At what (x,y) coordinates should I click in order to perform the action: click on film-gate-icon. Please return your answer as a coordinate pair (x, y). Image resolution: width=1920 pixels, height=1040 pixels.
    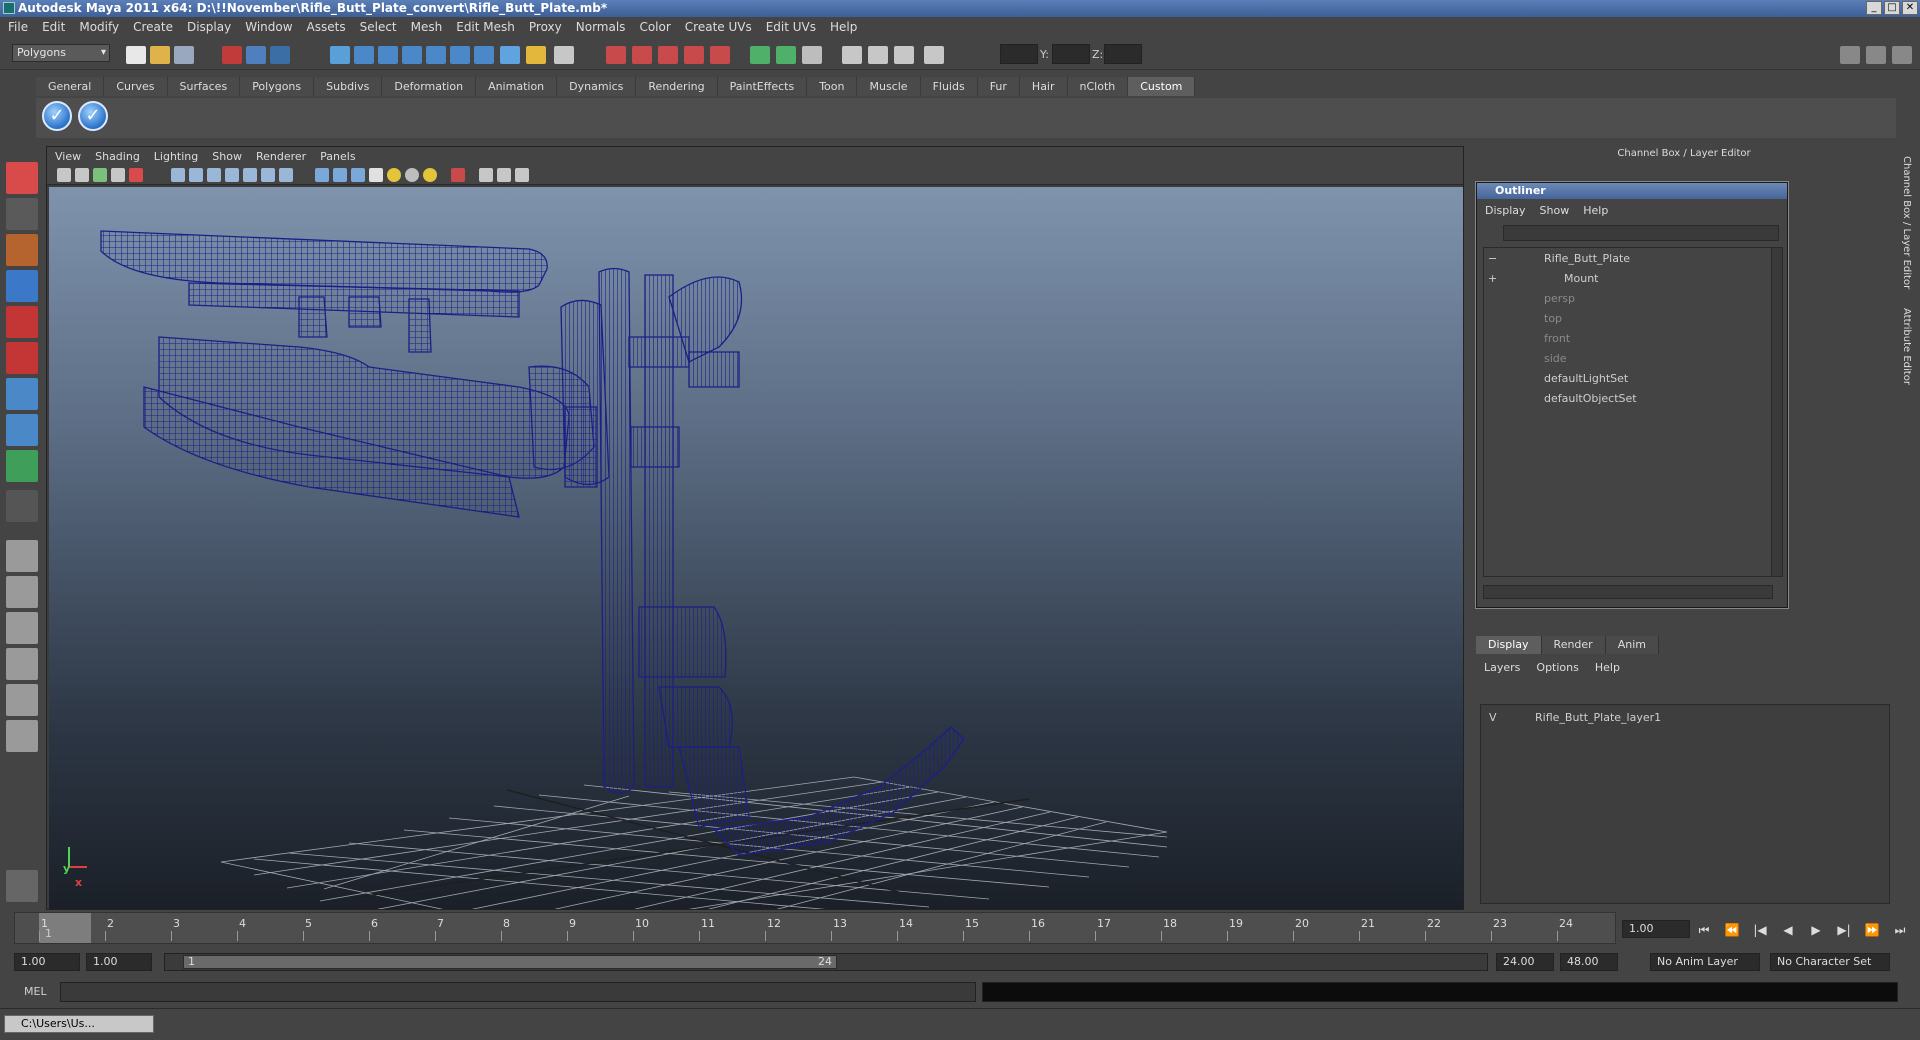
    Looking at the image, I should click on (196, 175).